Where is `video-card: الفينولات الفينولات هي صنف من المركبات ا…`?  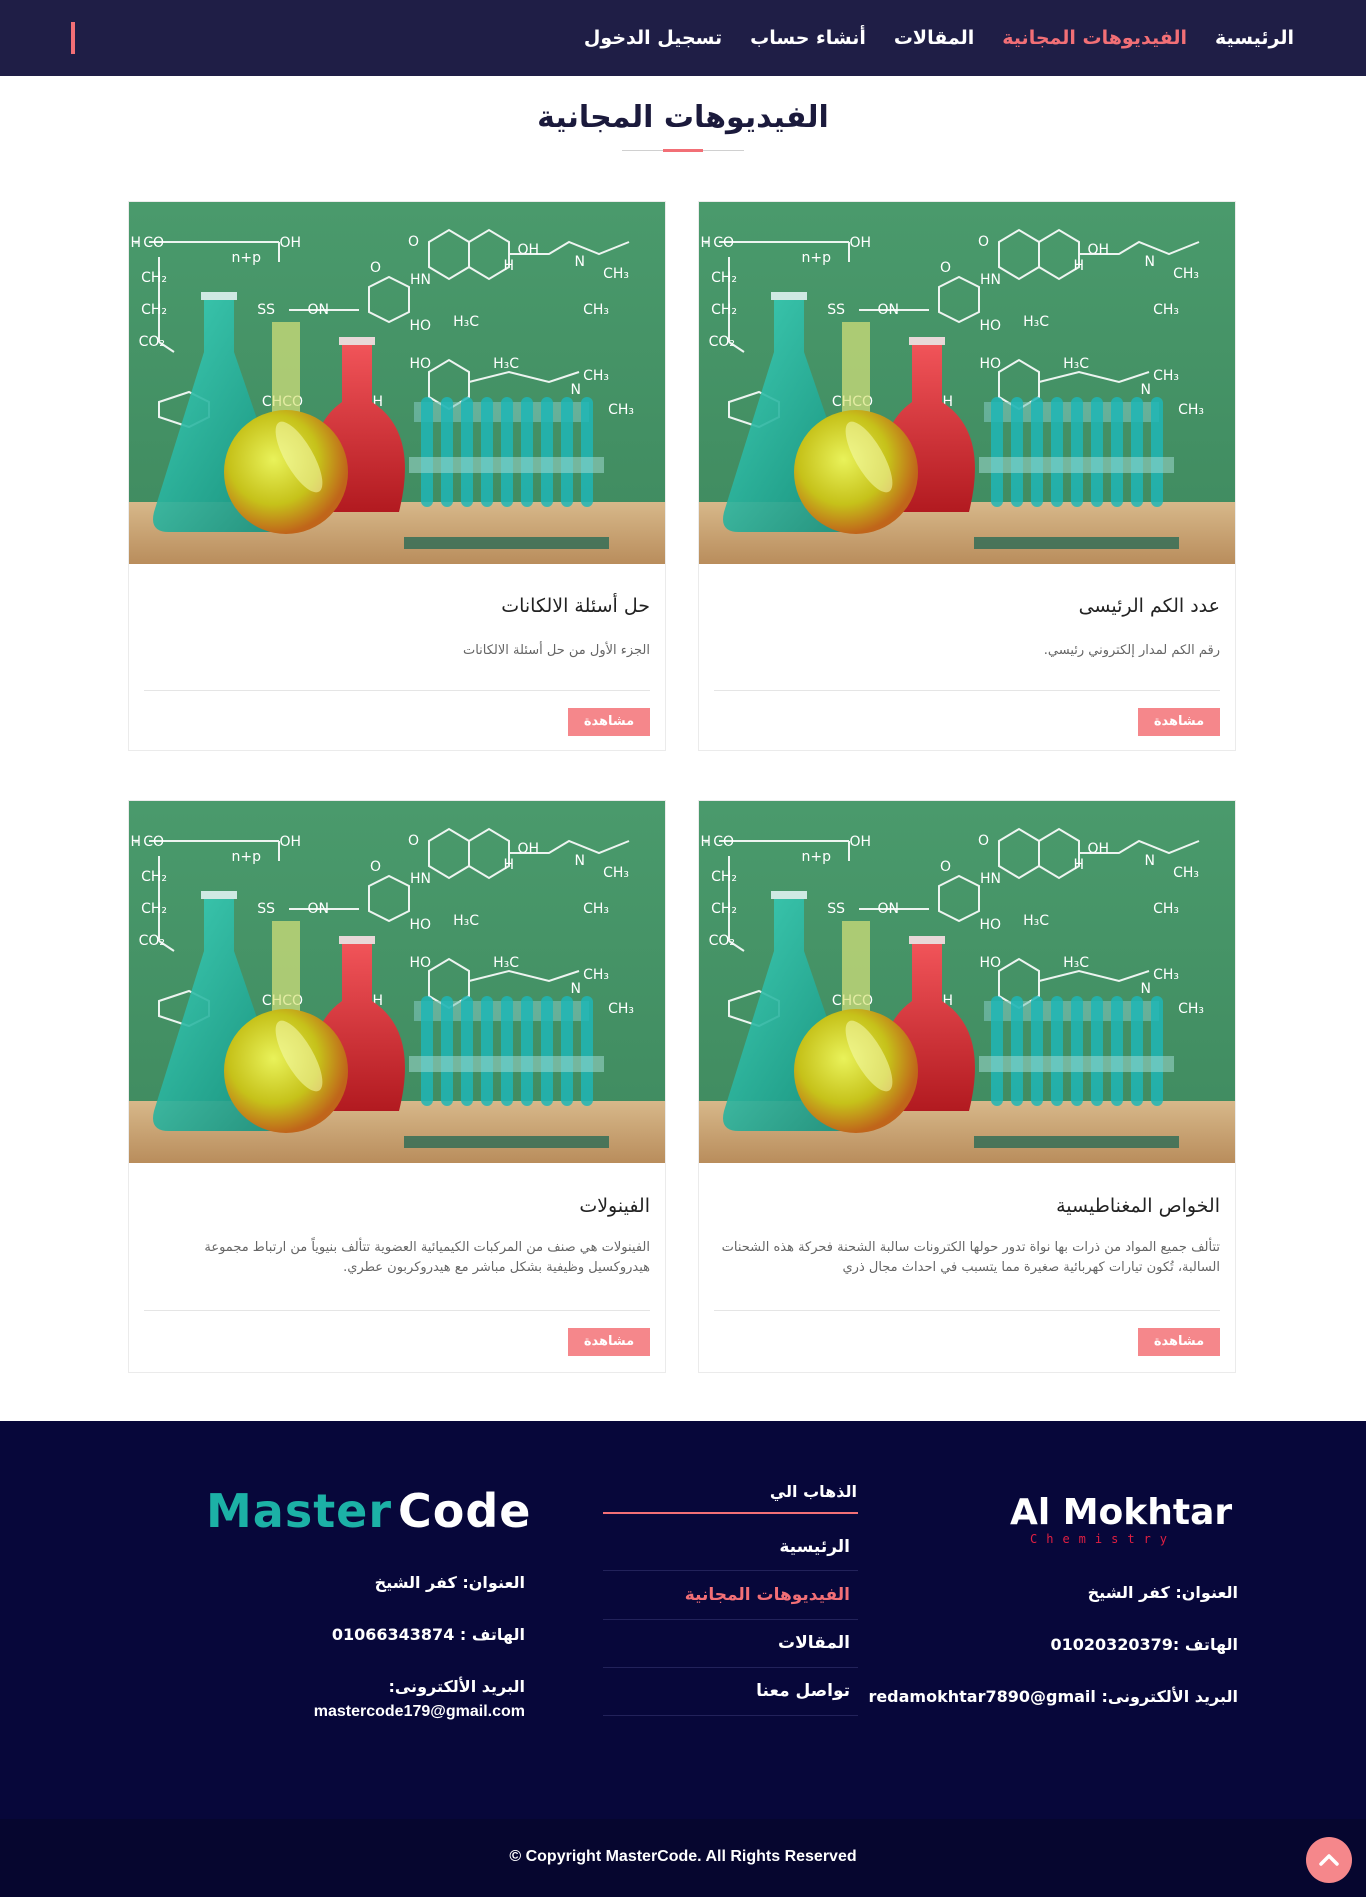
video-card: الفينولات الفينولات هي صنف من المركبات ا… is located at coordinates (397, 1086).